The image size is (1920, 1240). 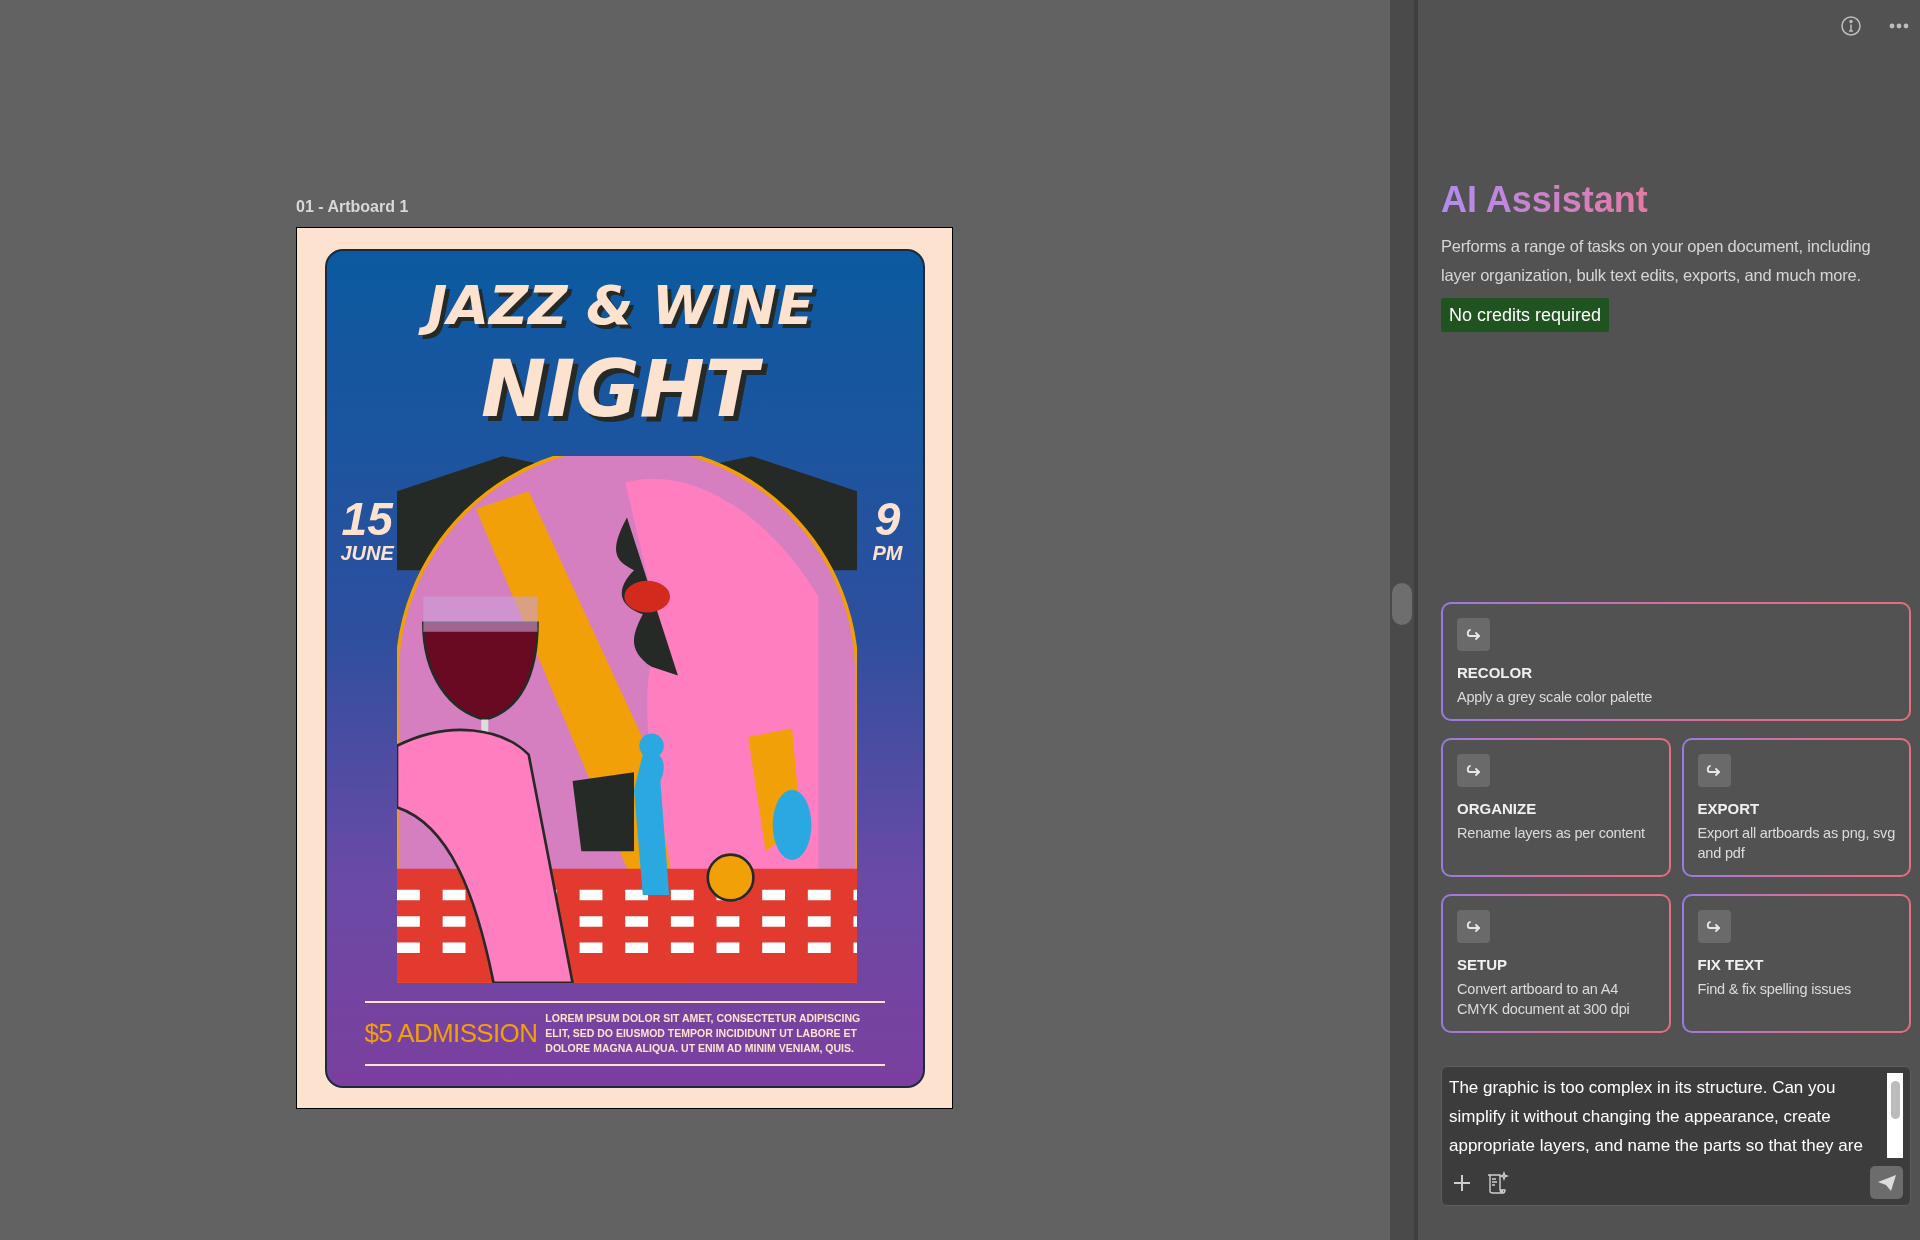 I want to click on prompt-field: The graphic is too complex in its structure. Can you simplify it without changing the appearance, create appropriate layers, and name the parts so that they are, so click(x=1676, y=1136).